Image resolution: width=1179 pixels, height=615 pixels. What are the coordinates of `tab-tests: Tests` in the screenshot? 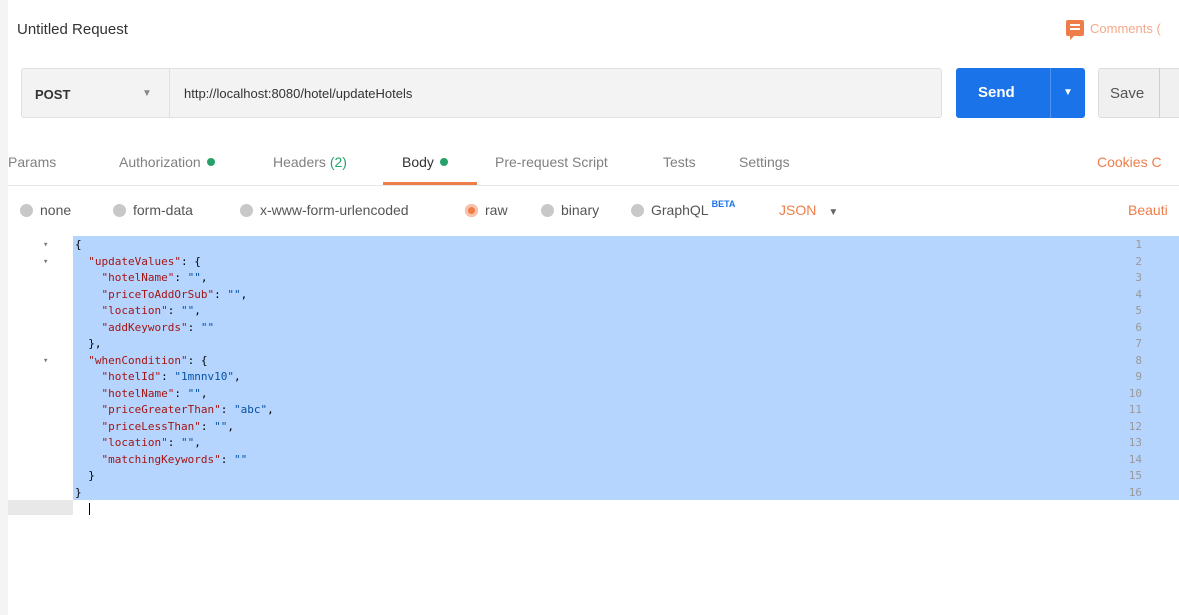 It's located at (679, 162).